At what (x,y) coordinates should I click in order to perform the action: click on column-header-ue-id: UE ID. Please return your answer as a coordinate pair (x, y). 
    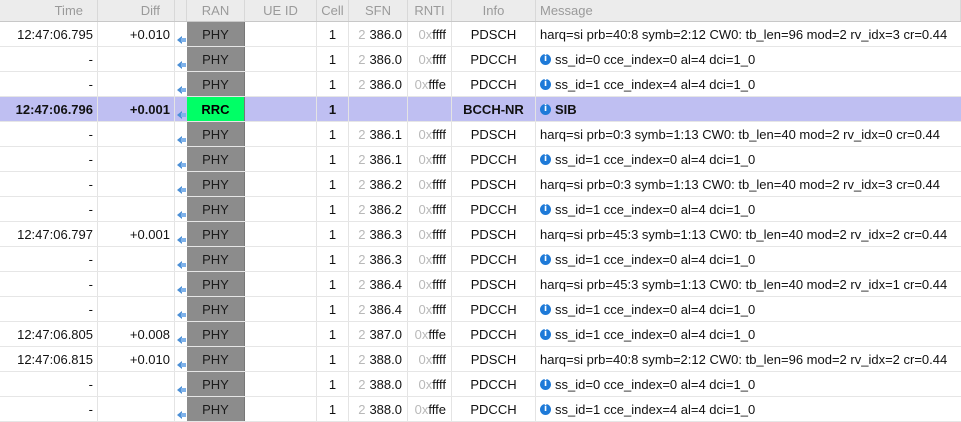
    Looking at the image, I should click on (281, 10).